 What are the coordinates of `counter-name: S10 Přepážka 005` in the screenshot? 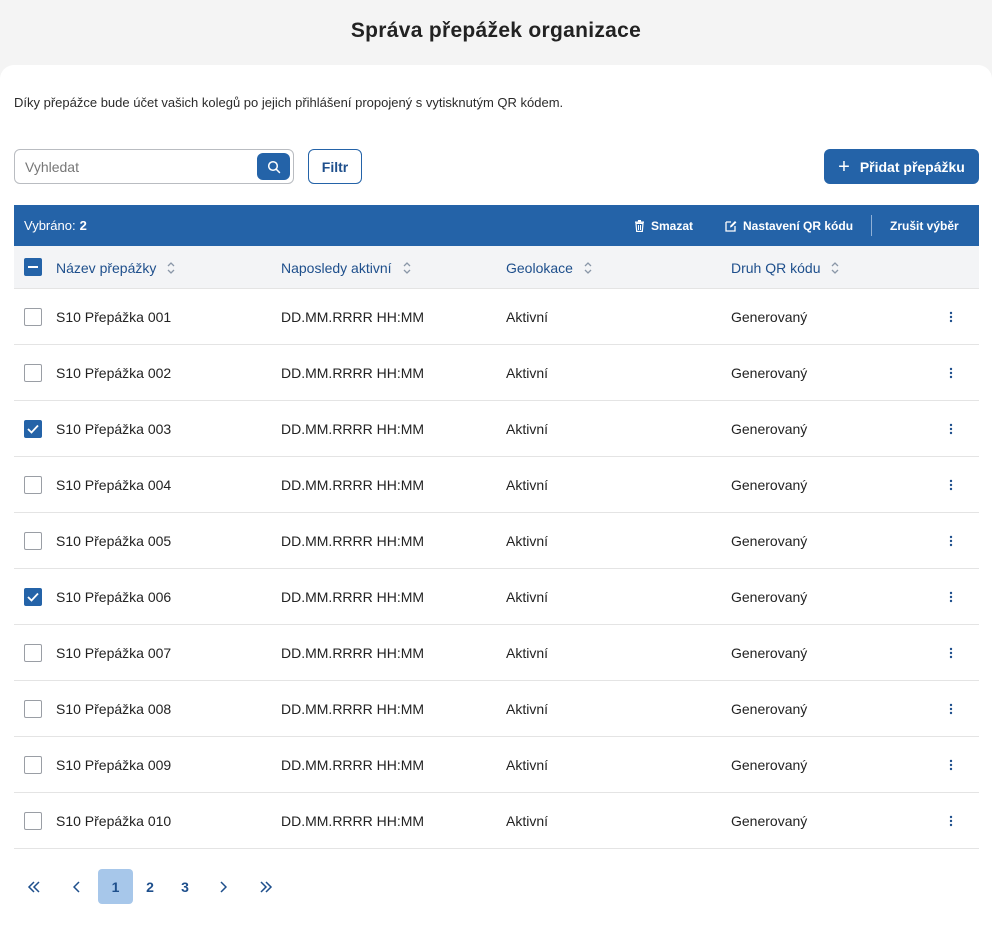 It's located at (114, 541).